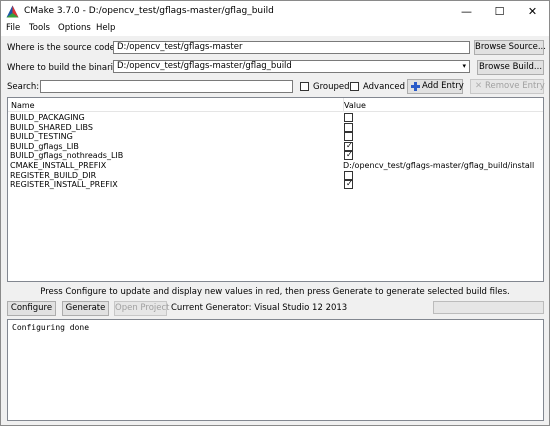 The height and width of the screenshot is (426, 550). Describe the element at coordinates (275, 111) in the screenshot. I see `header-separator` at that location.